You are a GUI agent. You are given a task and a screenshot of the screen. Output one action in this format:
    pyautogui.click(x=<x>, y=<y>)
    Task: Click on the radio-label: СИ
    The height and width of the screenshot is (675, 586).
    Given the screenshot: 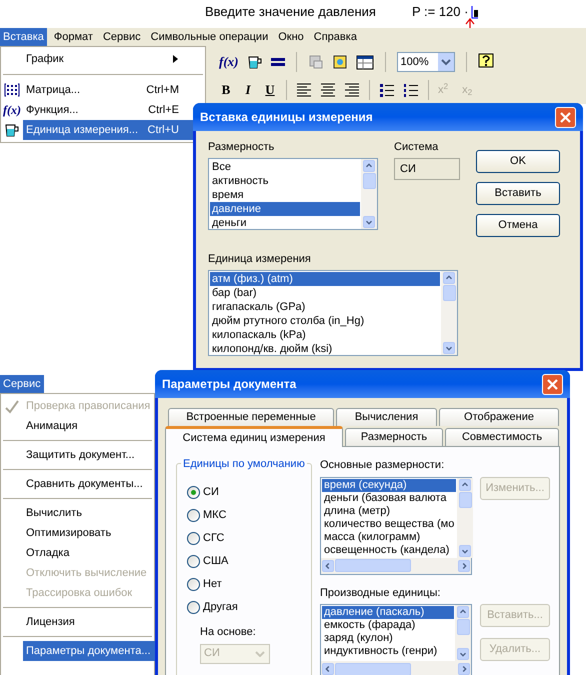 What is the action you would take?
    pyautogui.click(x=211, y=492)
    